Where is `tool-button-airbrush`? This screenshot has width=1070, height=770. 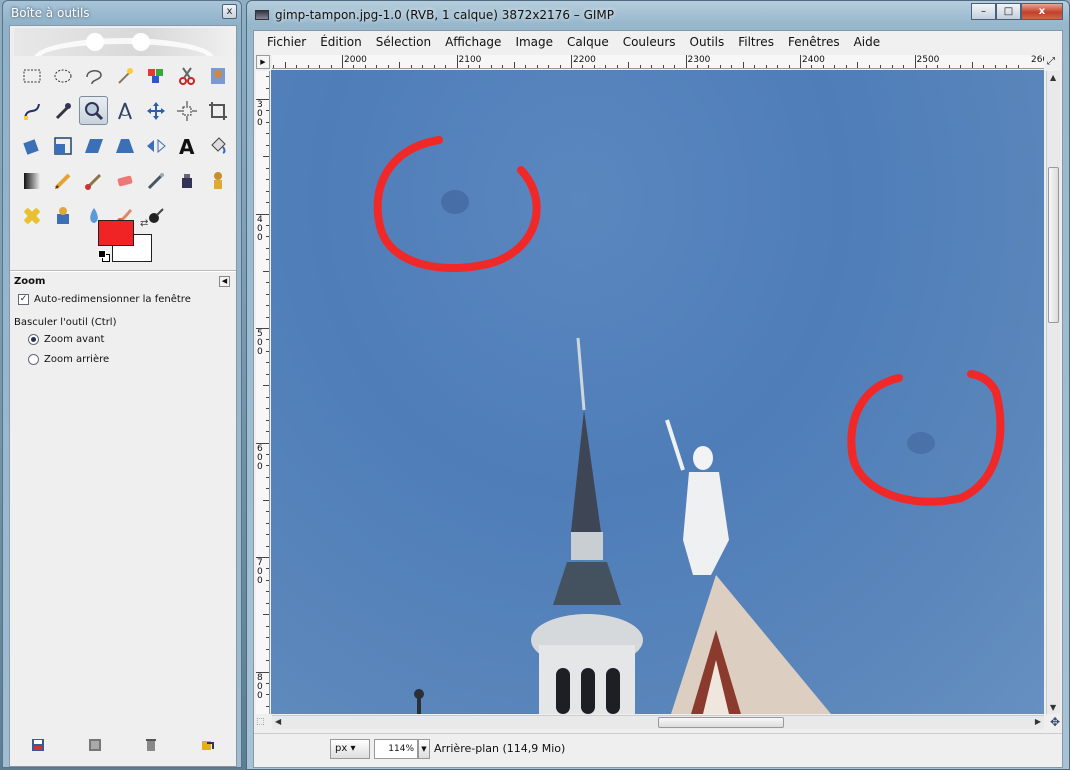
tool-button-airbrush is located at coordinates (155, 180).